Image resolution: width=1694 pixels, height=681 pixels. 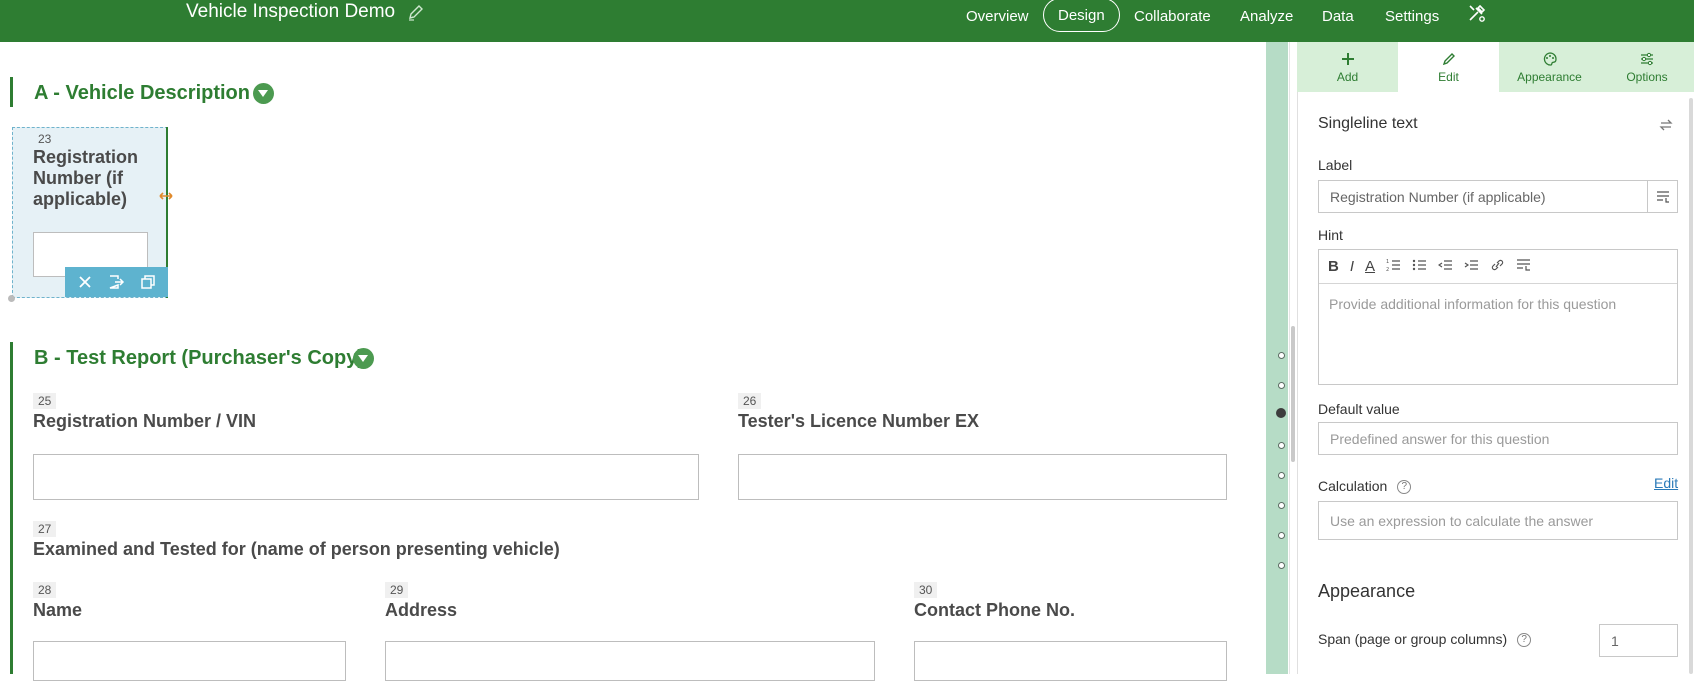 I want to click on section-b-collapse-icon, so click(x=363, y=358).